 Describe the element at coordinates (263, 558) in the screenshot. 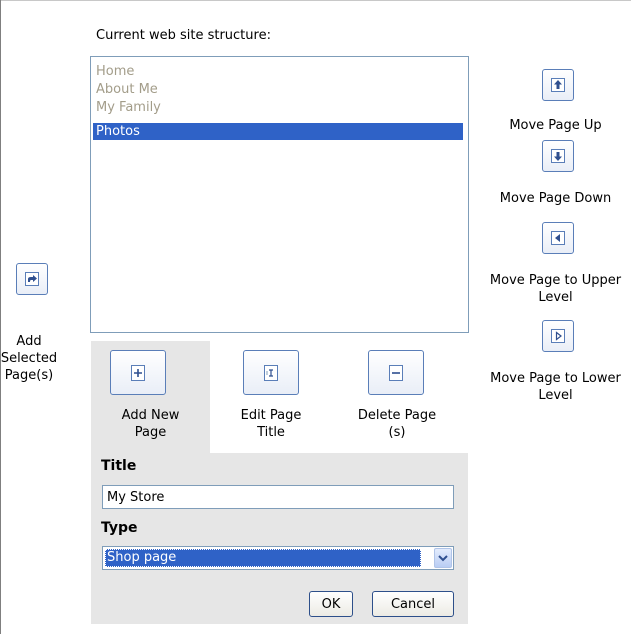

I see `type-select-value: Shop page` at that location.